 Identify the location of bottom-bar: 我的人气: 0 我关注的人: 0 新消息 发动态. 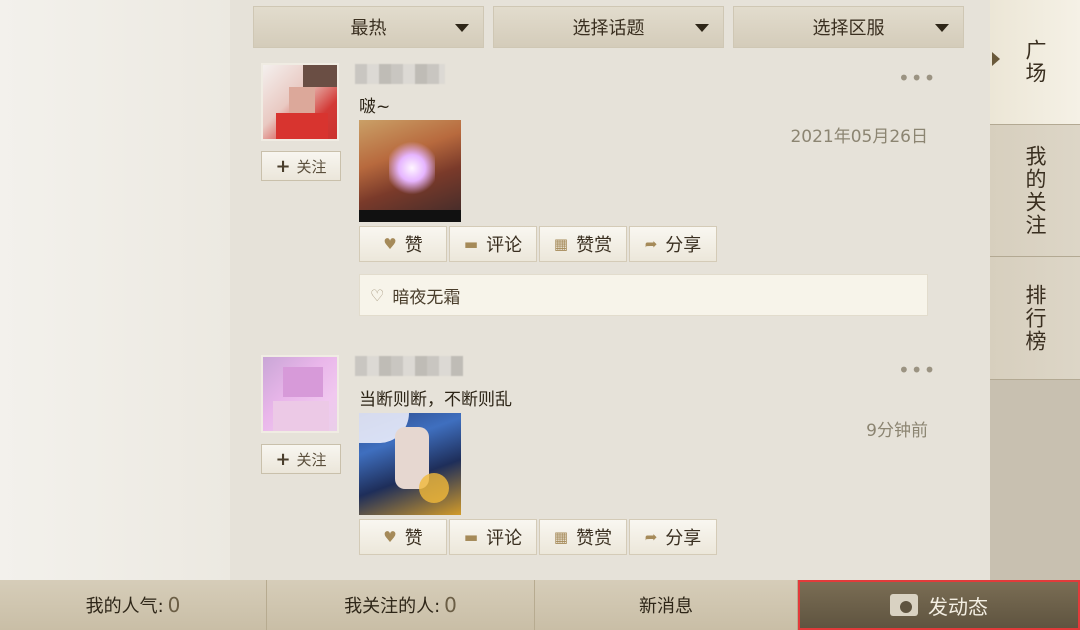
(540, 605).